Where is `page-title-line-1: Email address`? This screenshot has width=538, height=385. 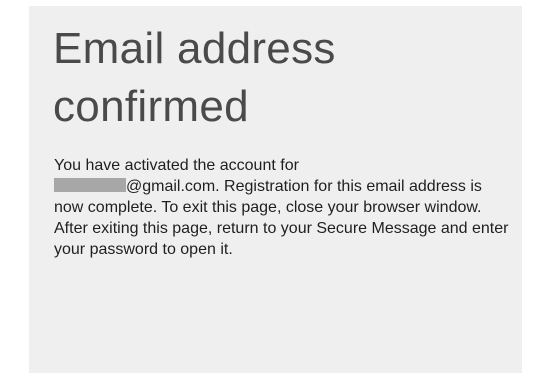
page-title-line-1: Email address is located at coordinates (194, 48).